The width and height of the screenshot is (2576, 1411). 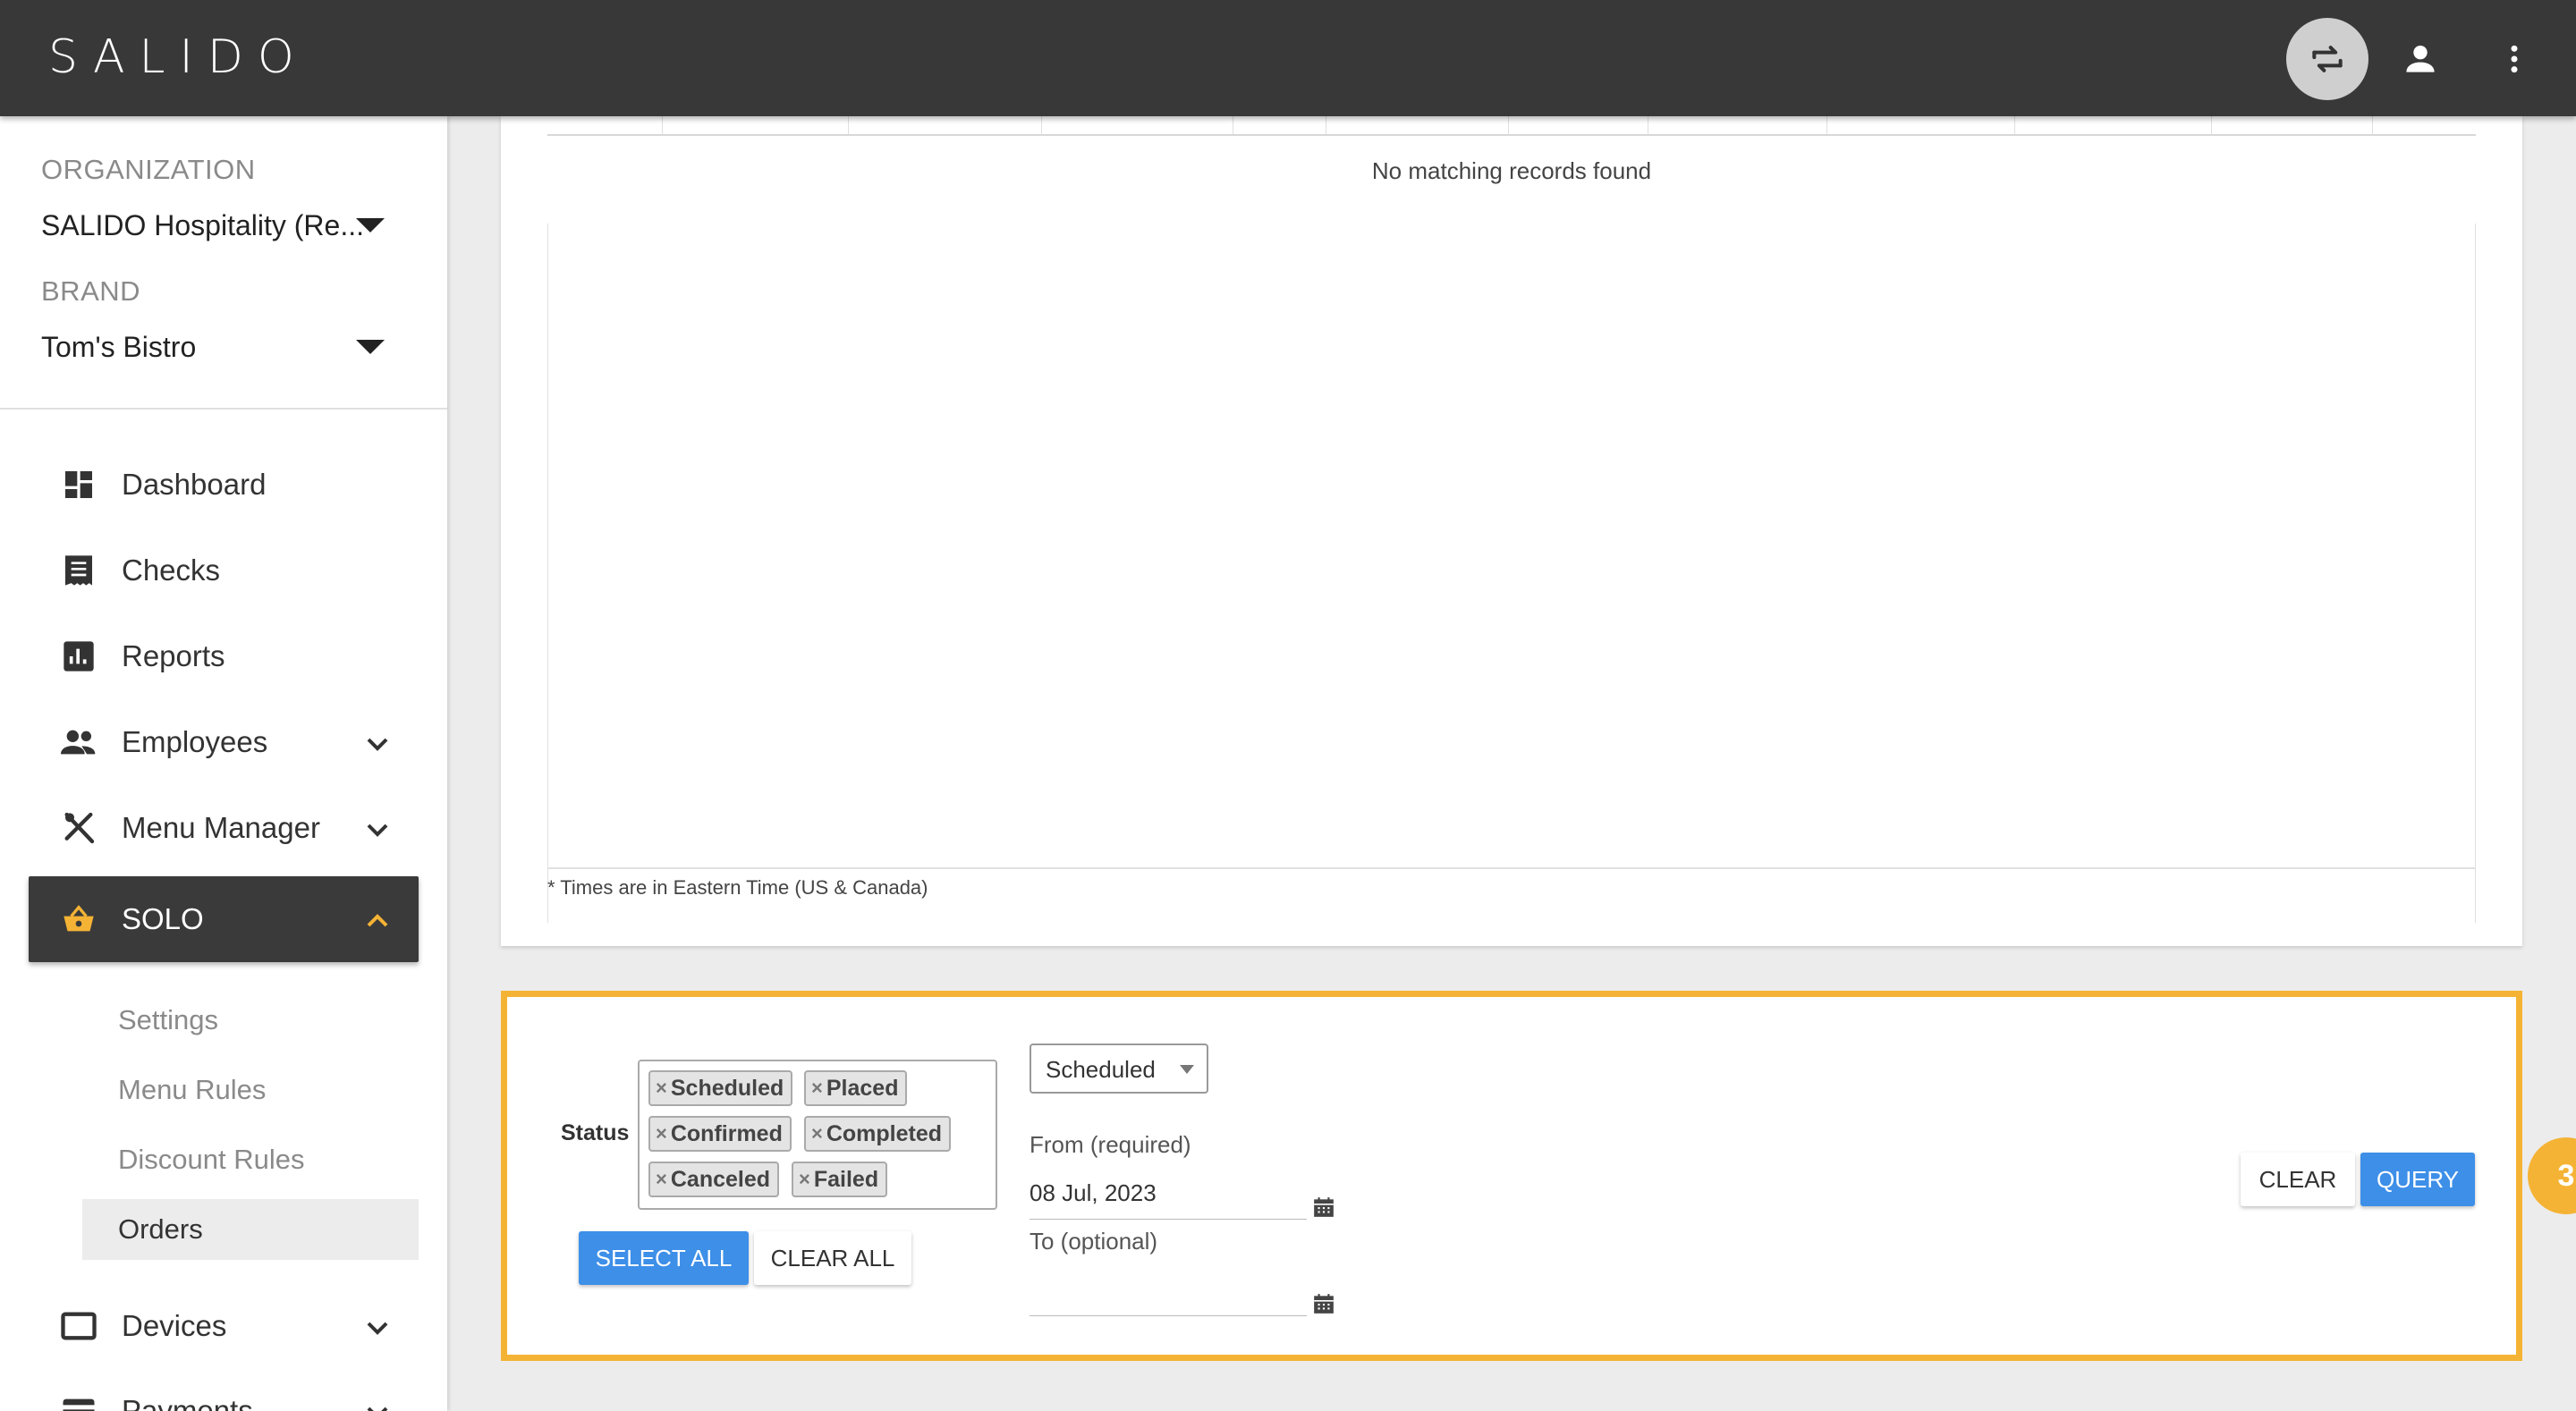 I want to click on status-tag-failed: × Failed, so click(x=840, y=1179).